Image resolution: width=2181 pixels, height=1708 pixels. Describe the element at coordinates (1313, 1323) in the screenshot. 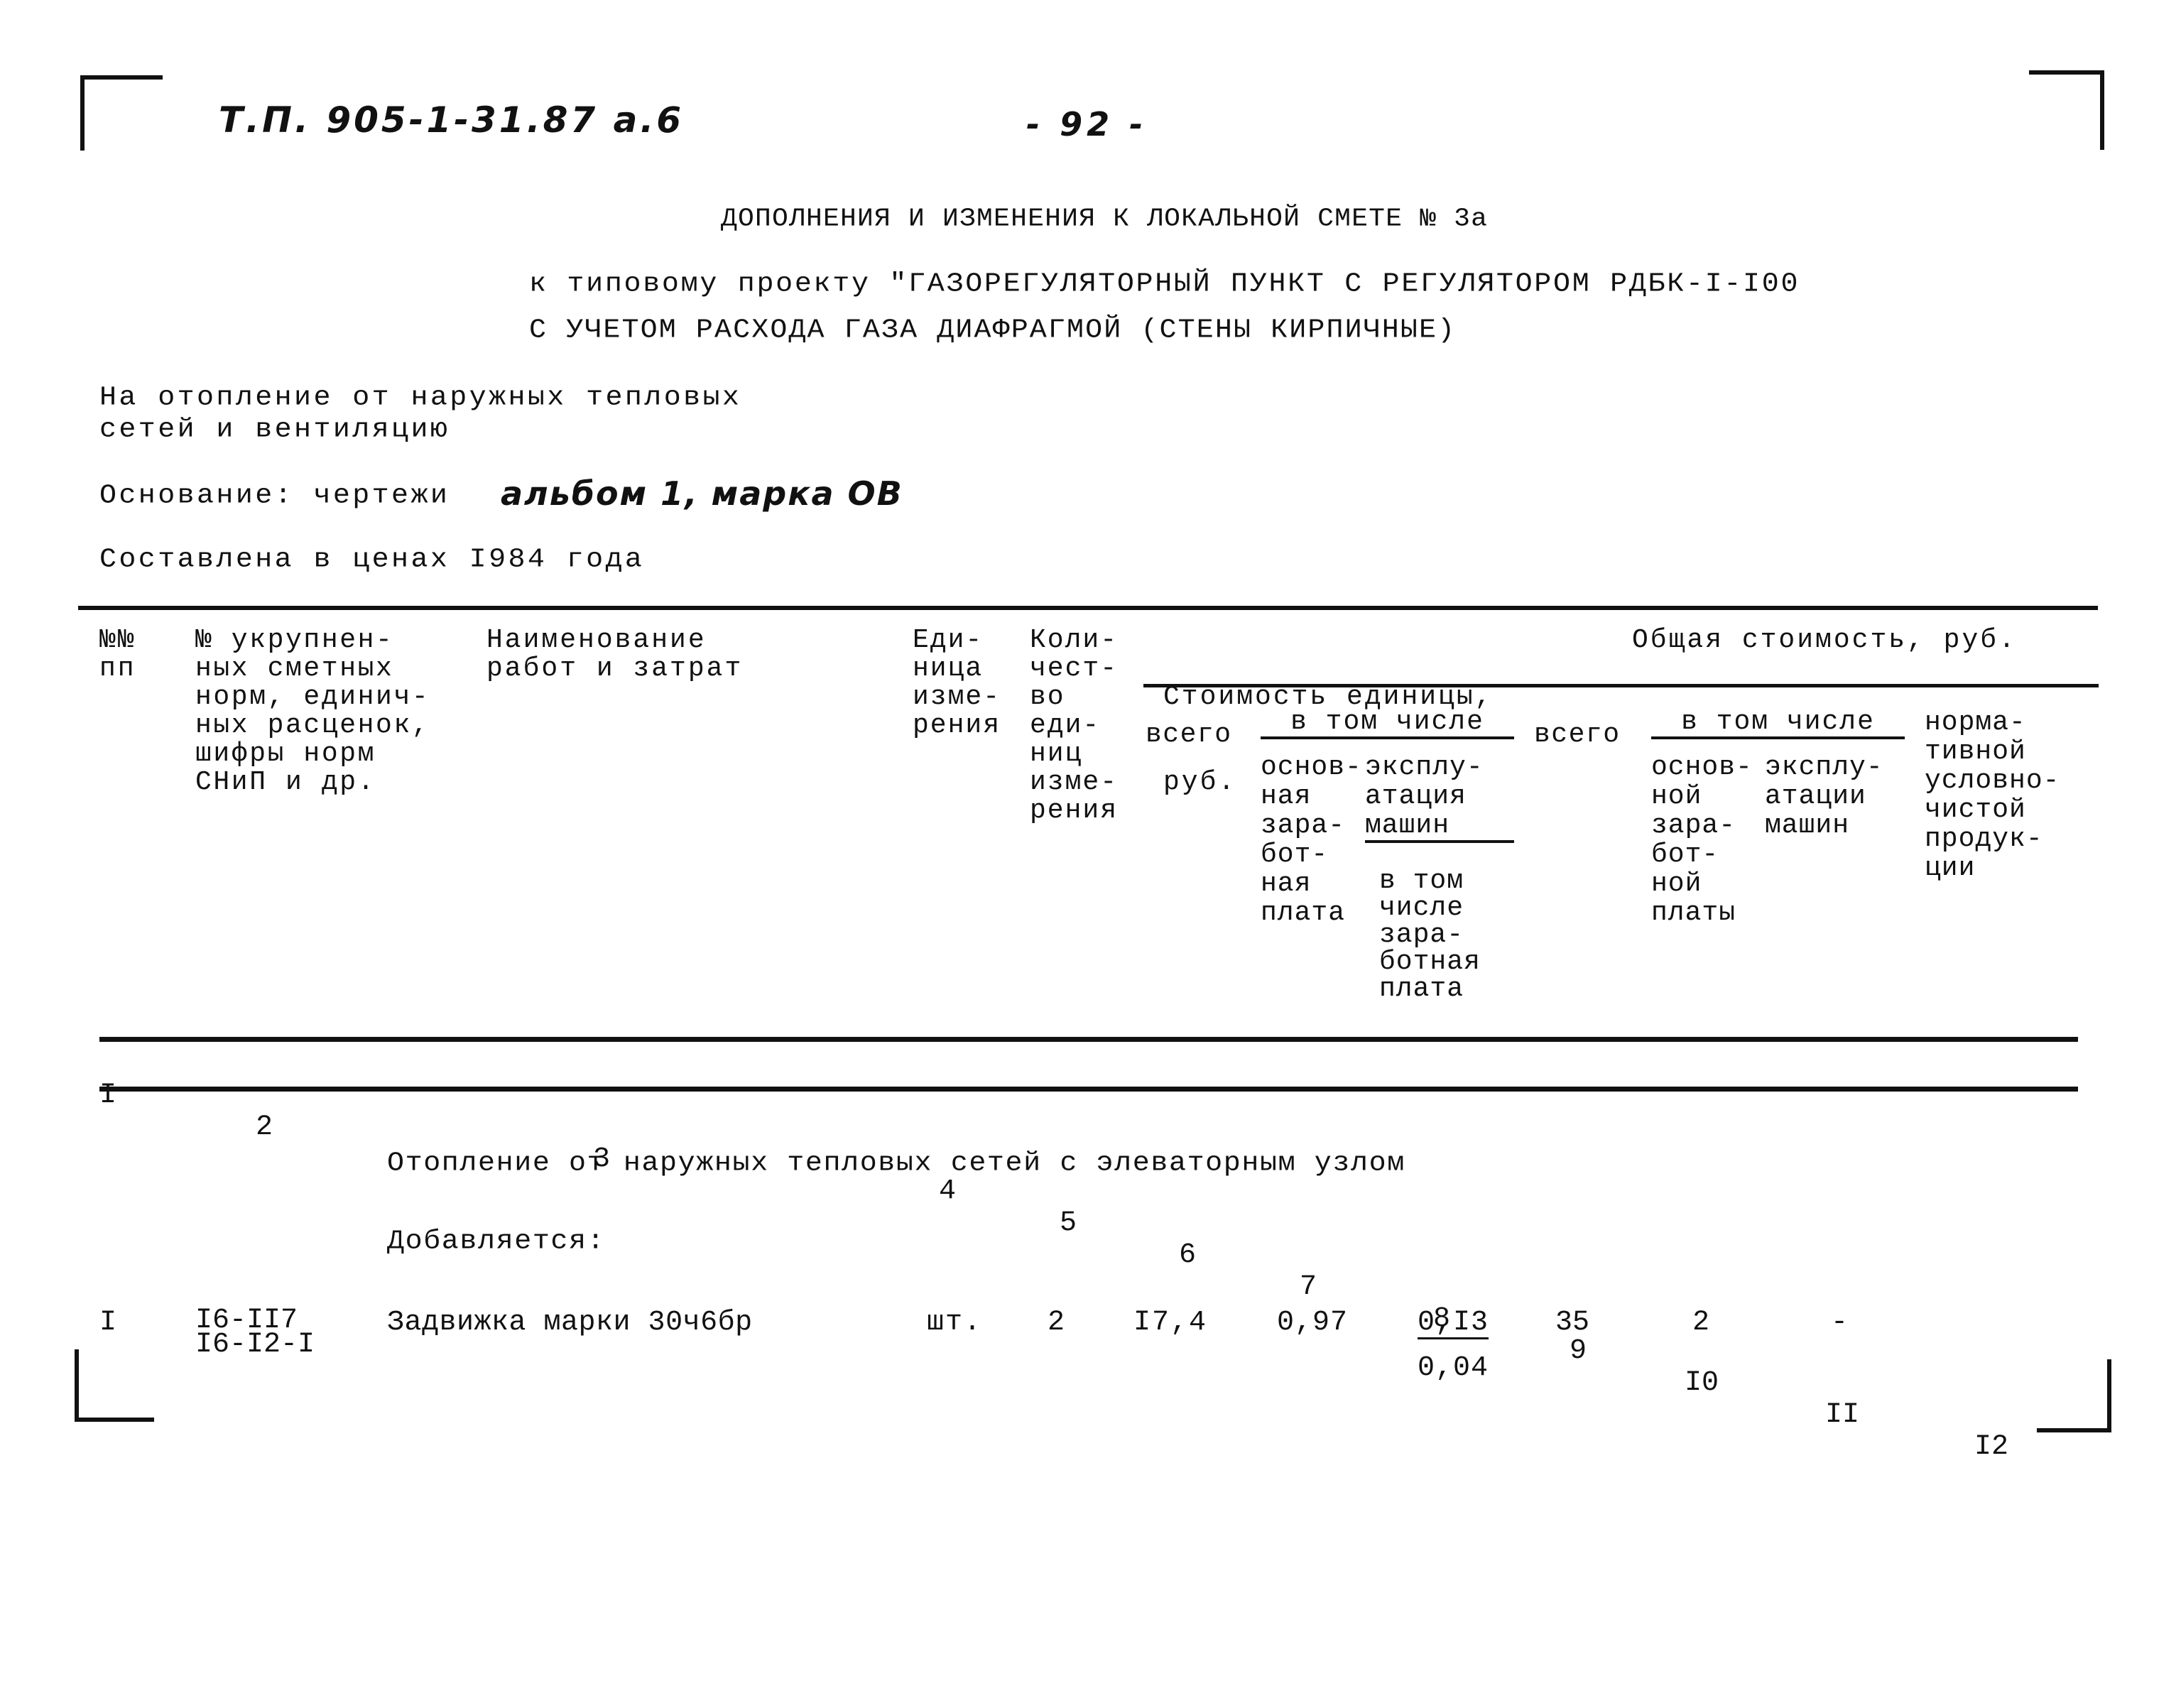

I see `row-unit-wage: 0,97` at that location.